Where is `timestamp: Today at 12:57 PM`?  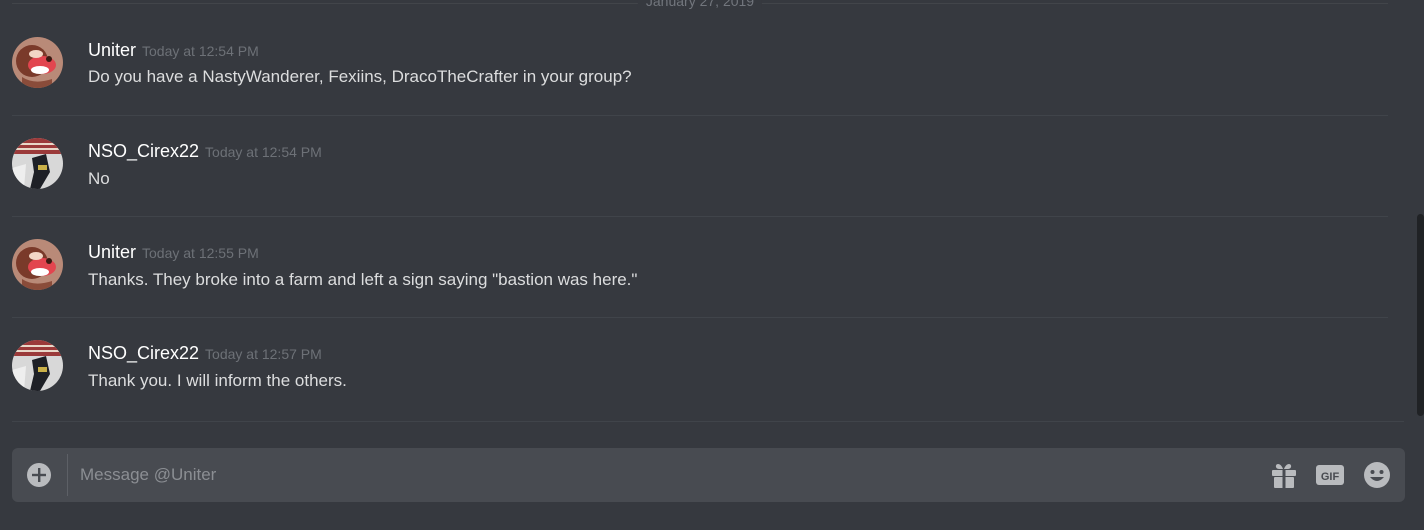
timestamp: Today at 12:57 PM is located at coordinates (263, 354).